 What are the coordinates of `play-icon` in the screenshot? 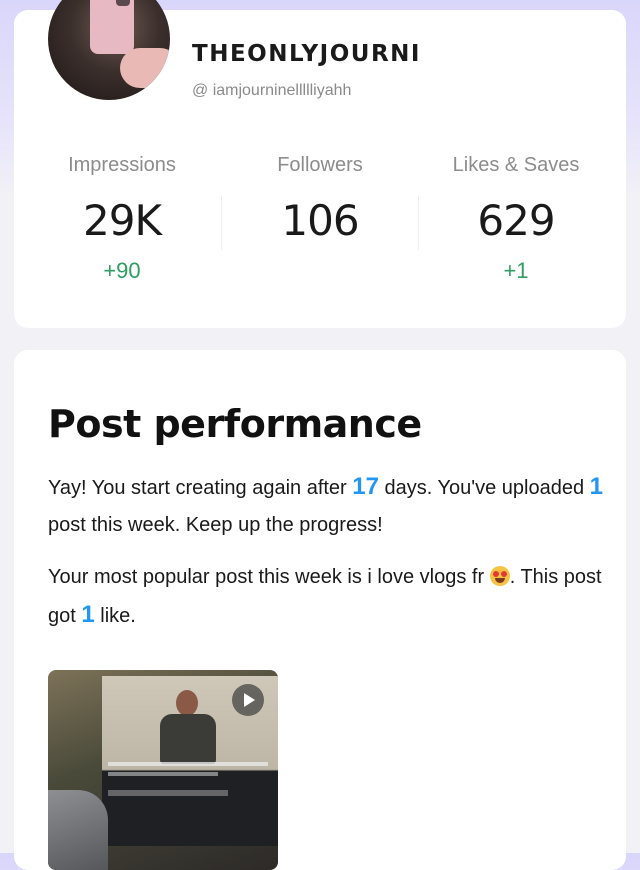 It's located at (248, 700).